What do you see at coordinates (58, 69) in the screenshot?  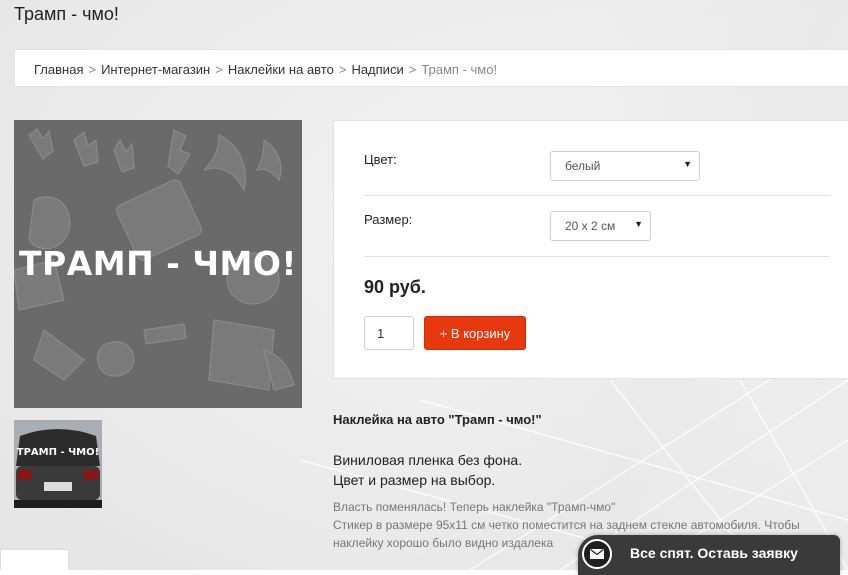 I see `breadcrumb-home: Главная` at bounding box center [58, 69].